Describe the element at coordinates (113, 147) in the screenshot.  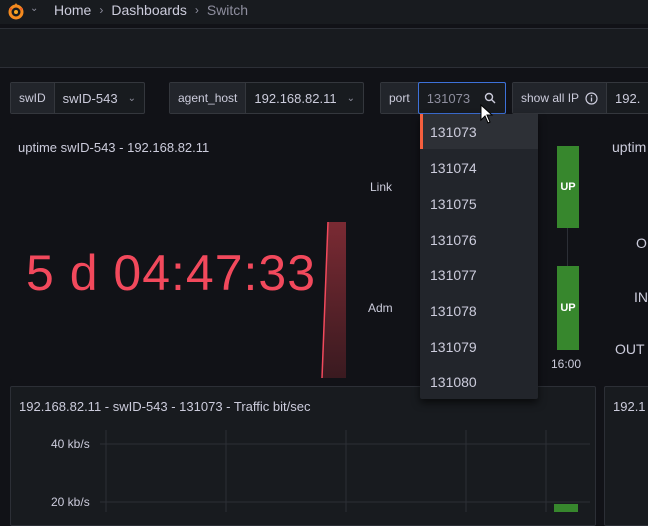
I see `panel-title: uptime swID-543 - 192.168.82.11` at that location.